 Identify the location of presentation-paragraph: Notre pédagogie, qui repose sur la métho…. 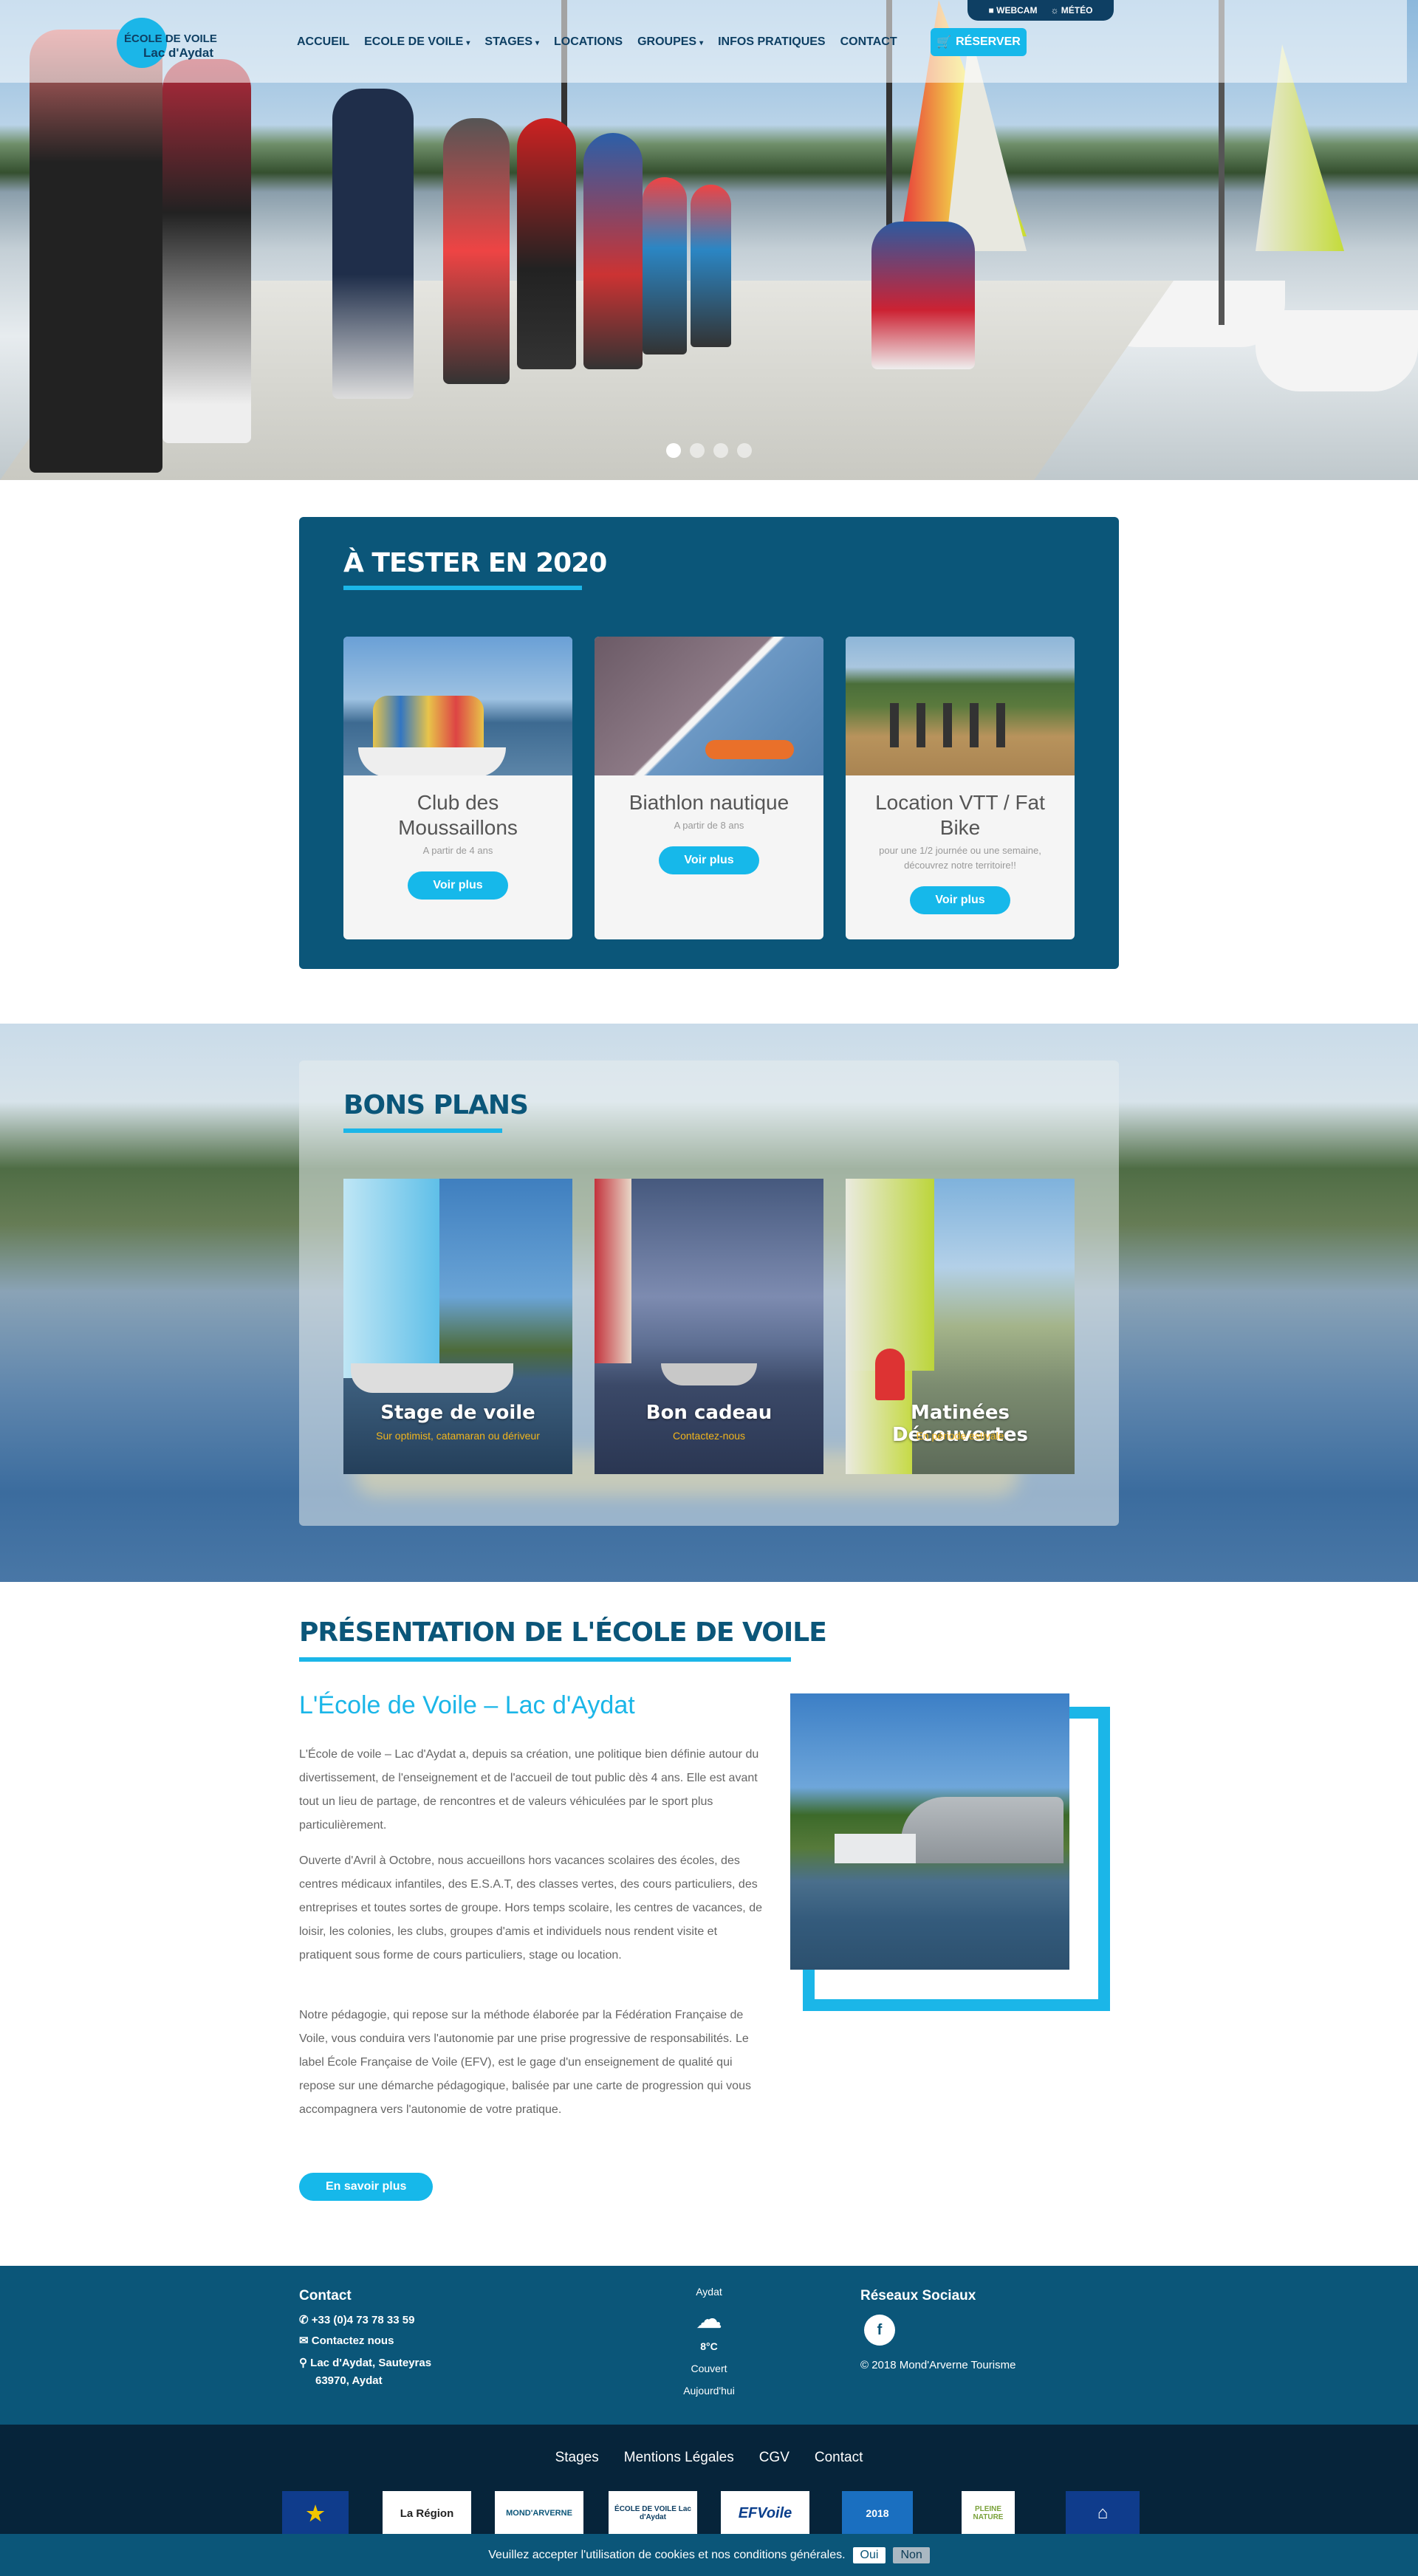
(525, 2062).